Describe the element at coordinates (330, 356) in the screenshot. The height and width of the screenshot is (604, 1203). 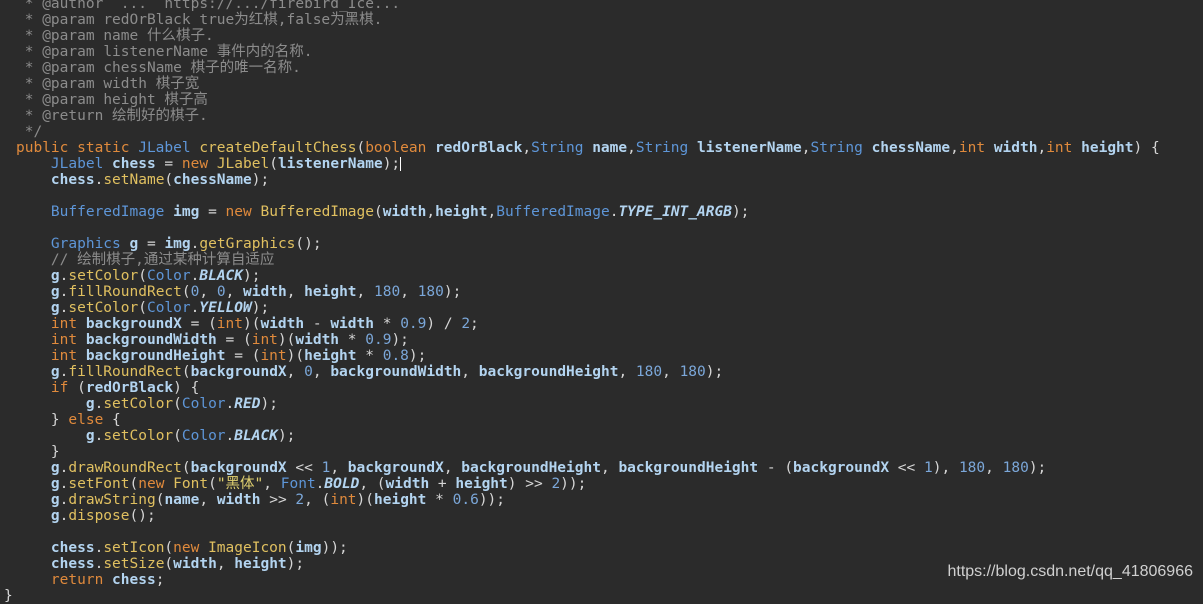
I see `code-token: height` at that location.